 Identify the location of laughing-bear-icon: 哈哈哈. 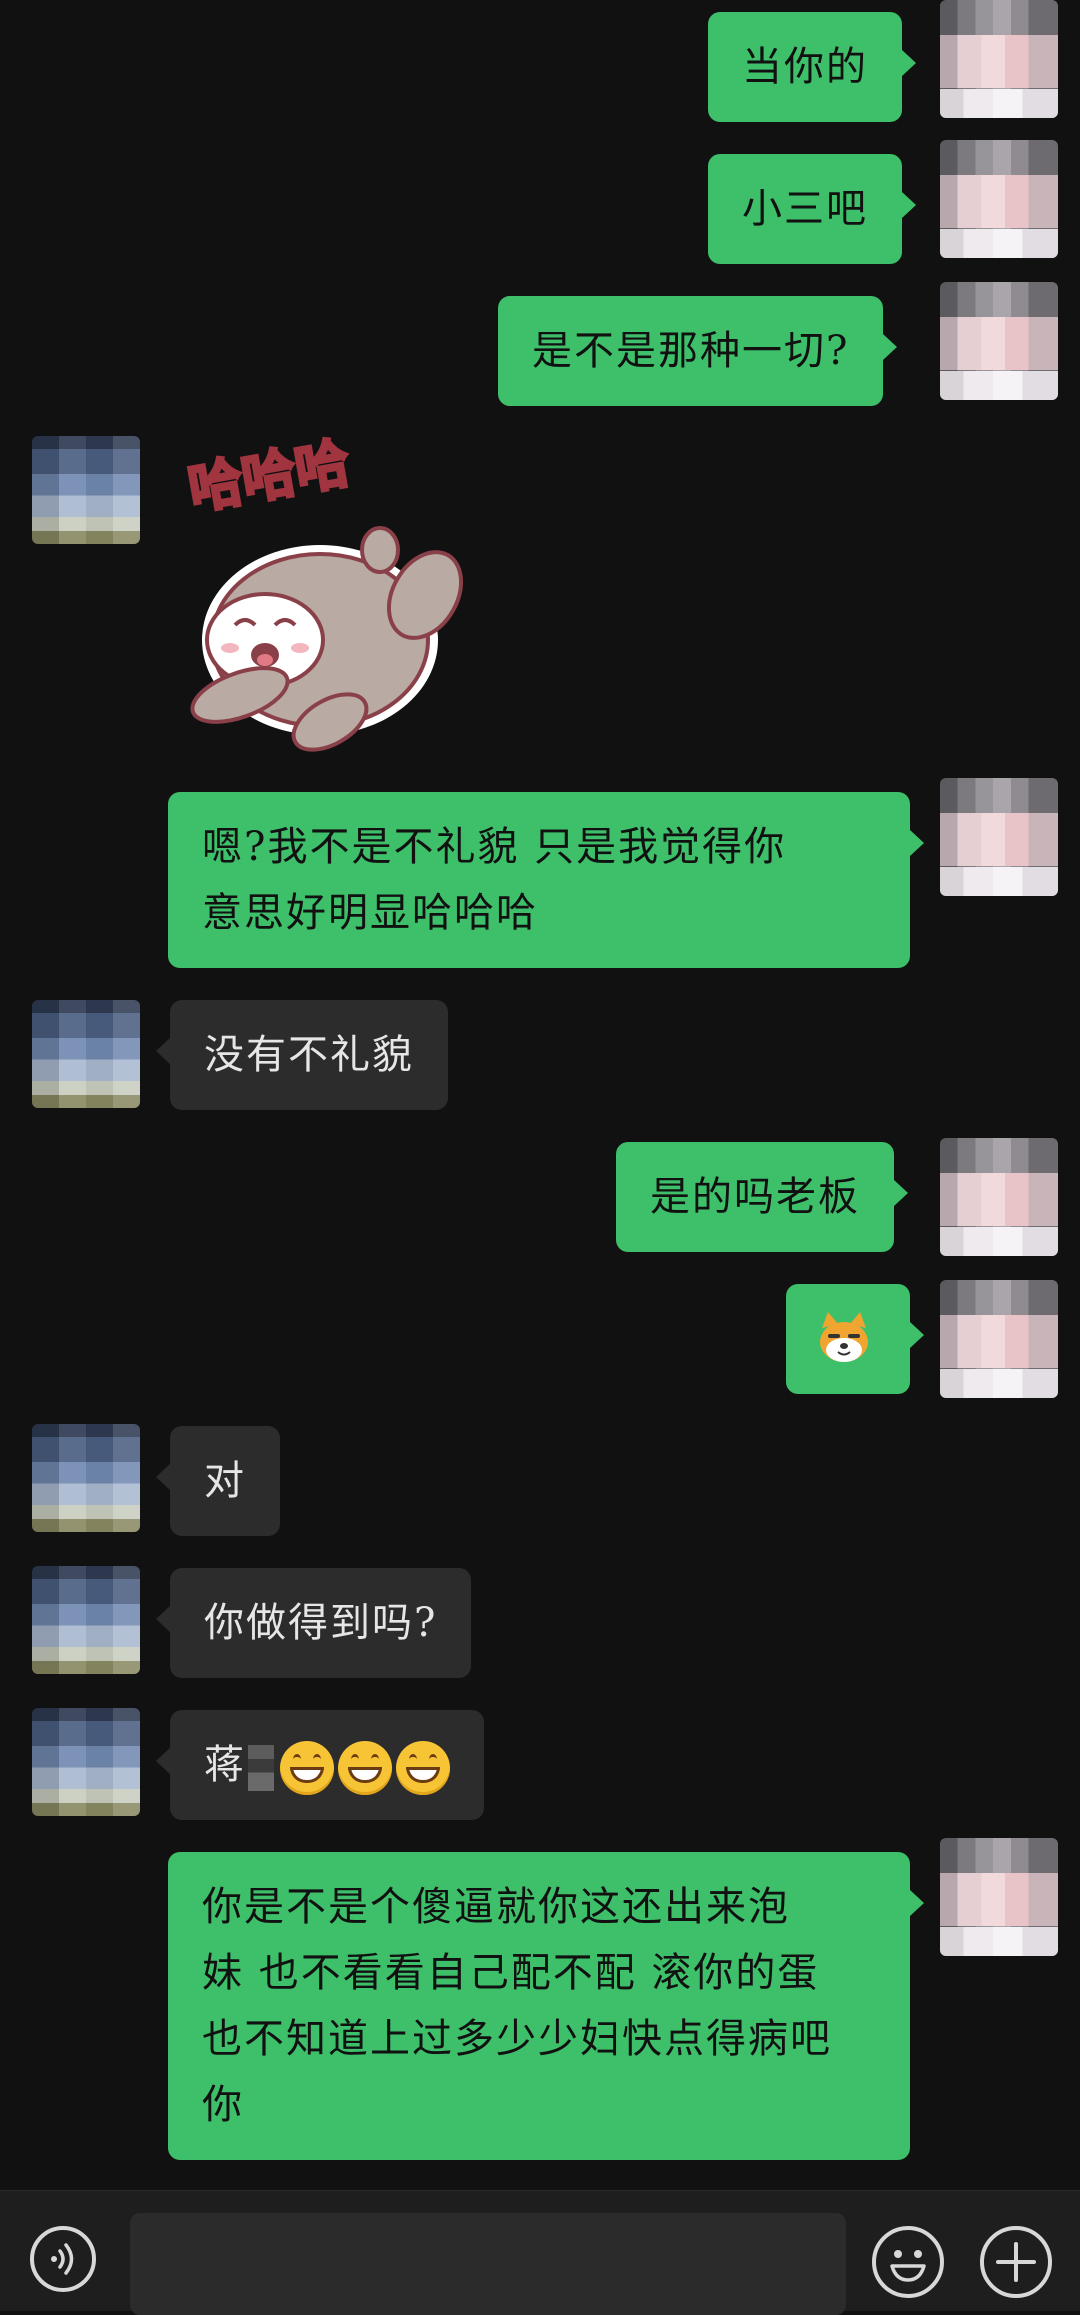
(323, 591).